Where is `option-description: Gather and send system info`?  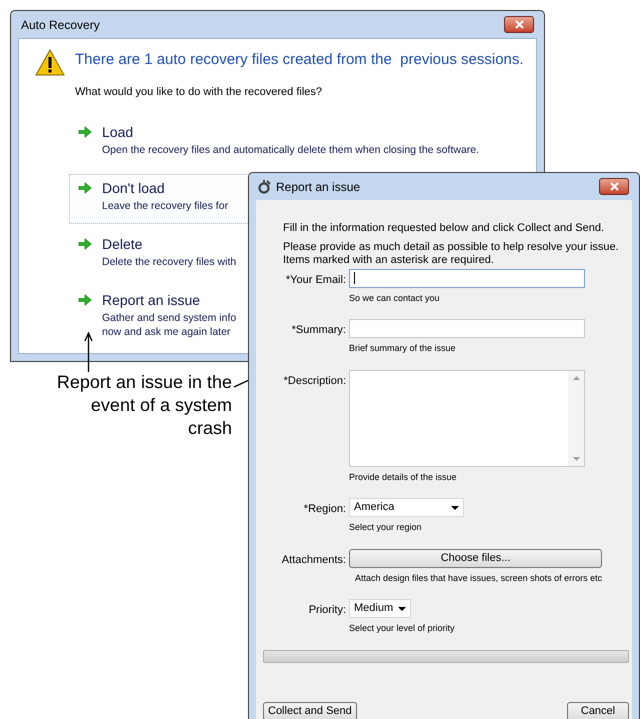
option-description: Gather and send system info is located at coordinates (169, 318).